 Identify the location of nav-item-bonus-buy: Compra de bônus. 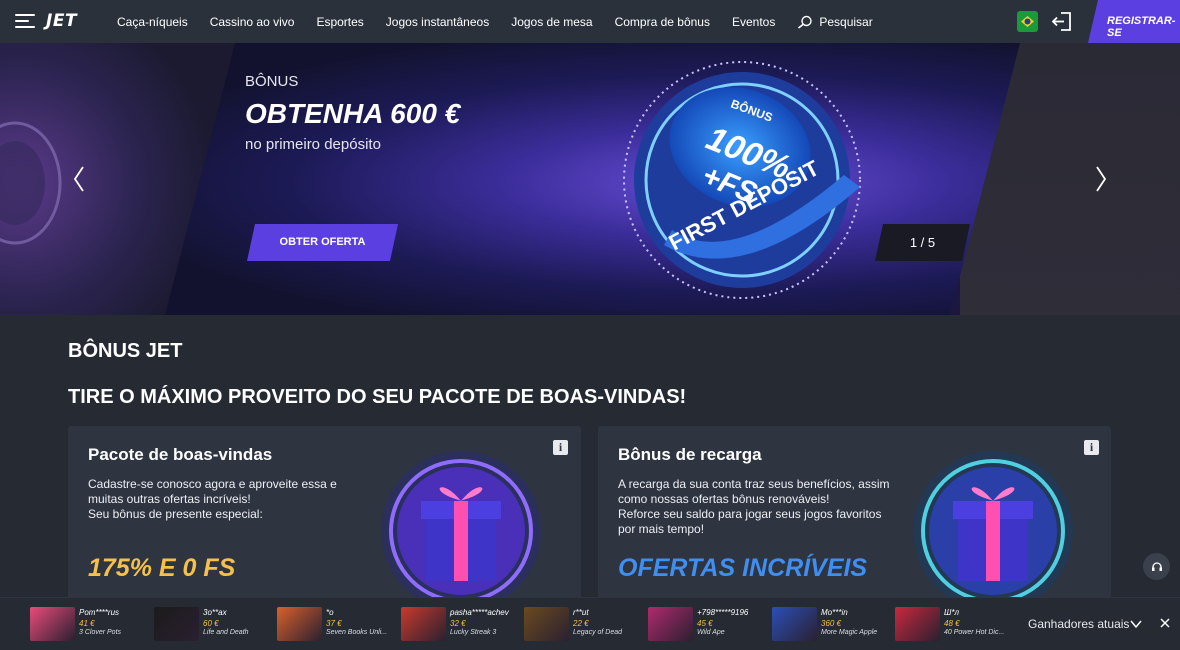
(662, 22).